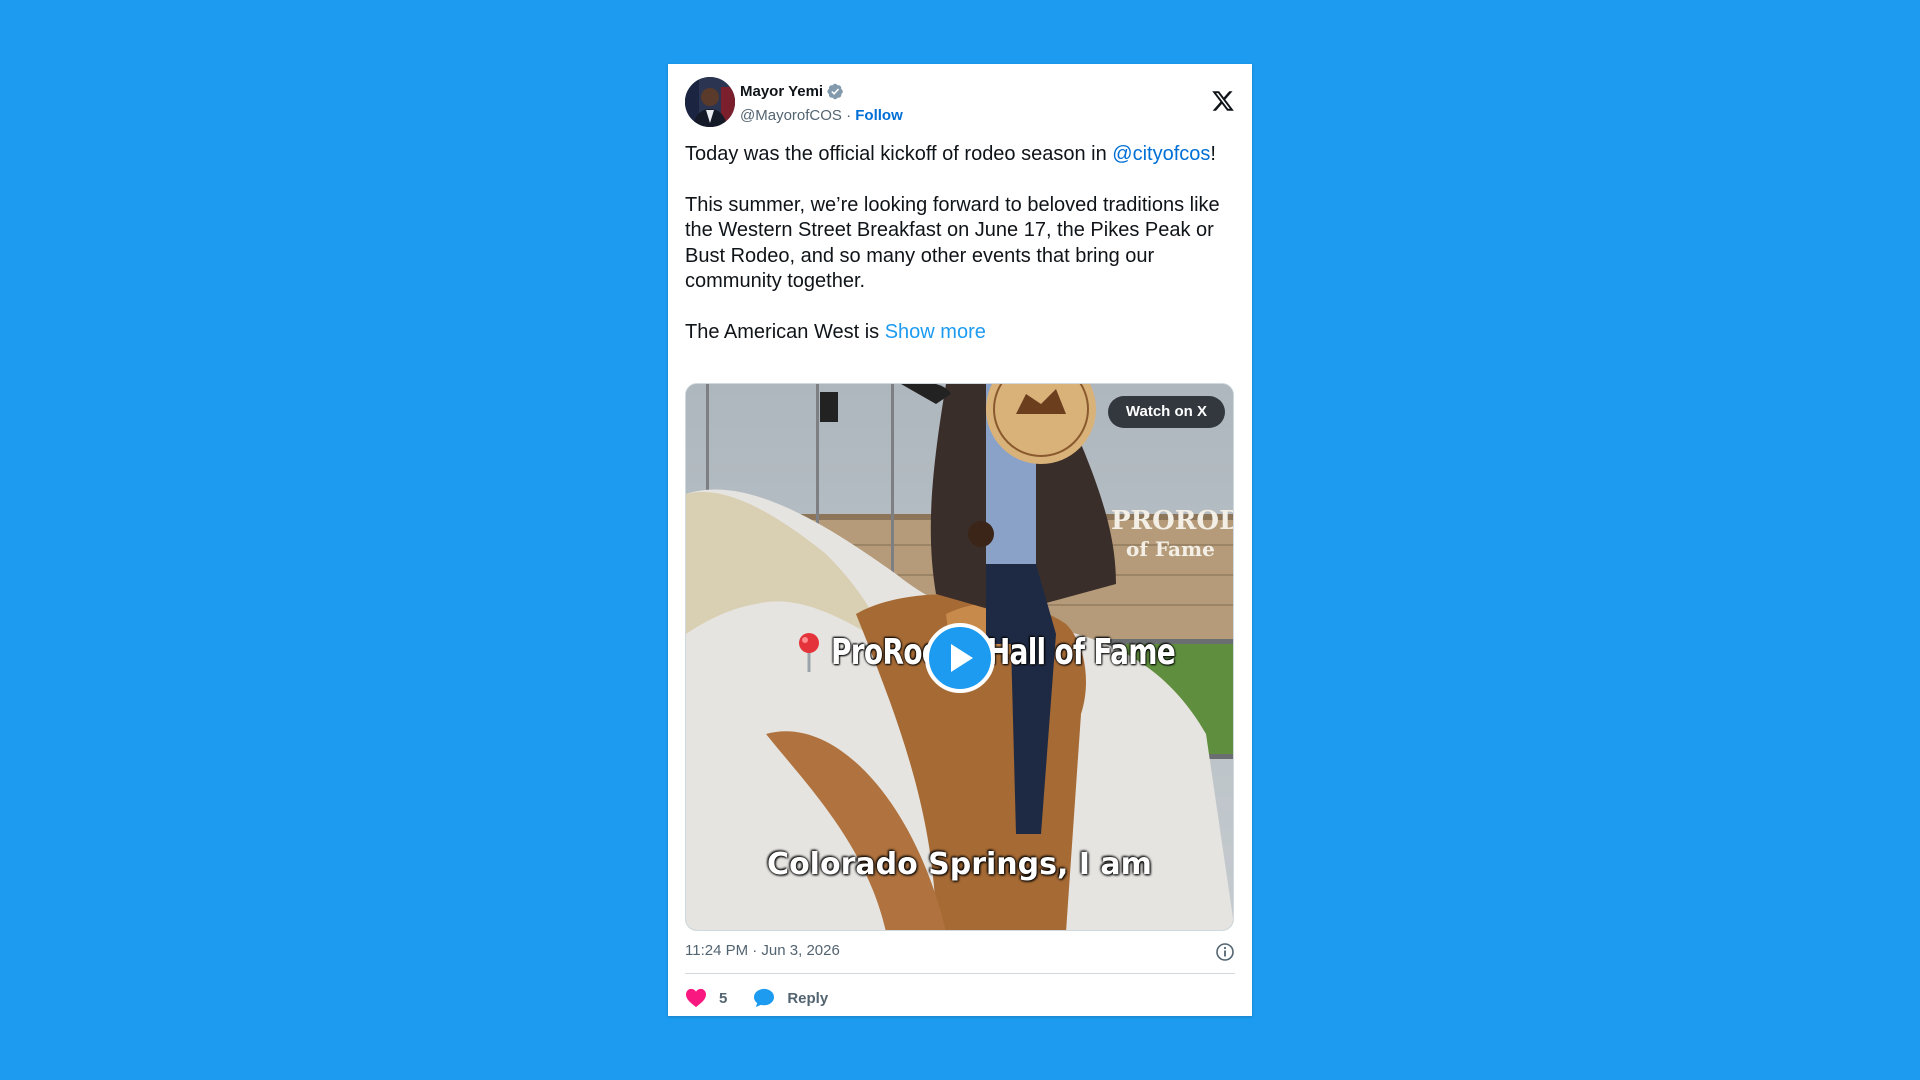 The width and height of the screenshot is (1920, 1080). What do you see at coordinates (696, 998) in the screenshot?
I see `heart-icon` at bounding box center [696, 998].